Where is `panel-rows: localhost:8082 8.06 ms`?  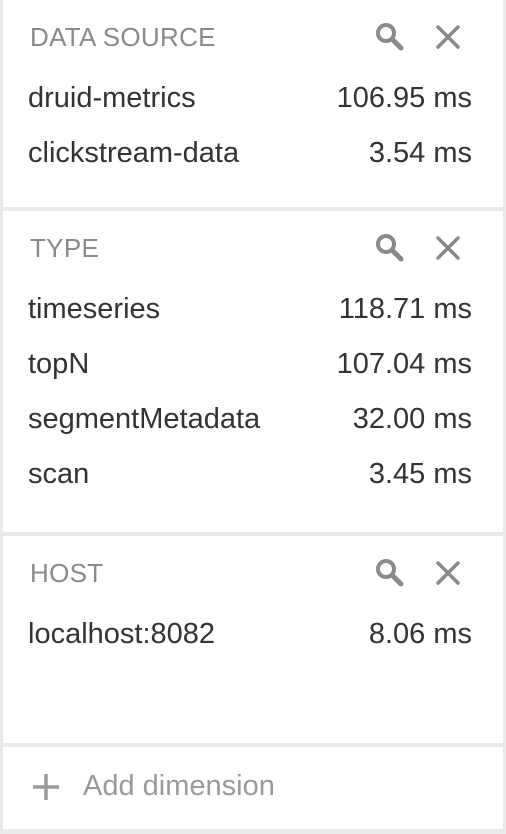
panel-rows: localhost:8082 8.06 ms is located at coordinates (253, 635).